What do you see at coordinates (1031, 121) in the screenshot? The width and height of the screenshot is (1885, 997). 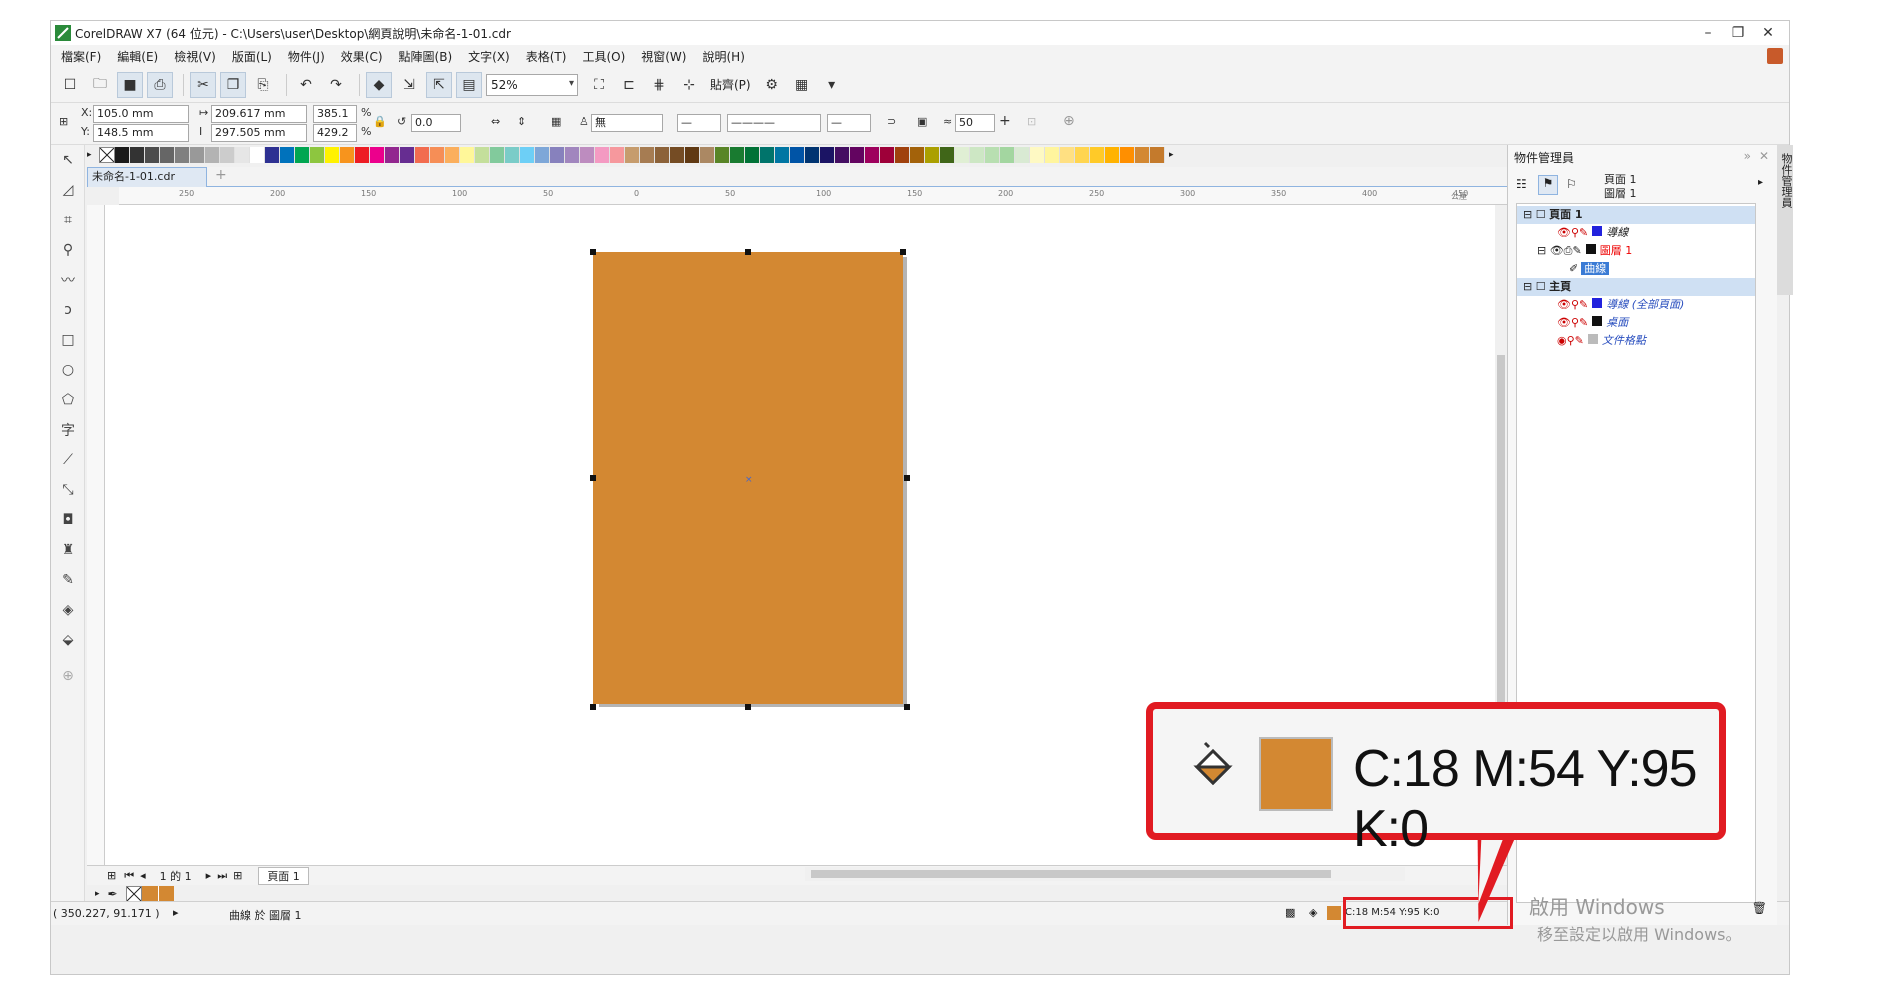 I see `quick-customize-icon: ⊡` at bounding box center [1031, 121].